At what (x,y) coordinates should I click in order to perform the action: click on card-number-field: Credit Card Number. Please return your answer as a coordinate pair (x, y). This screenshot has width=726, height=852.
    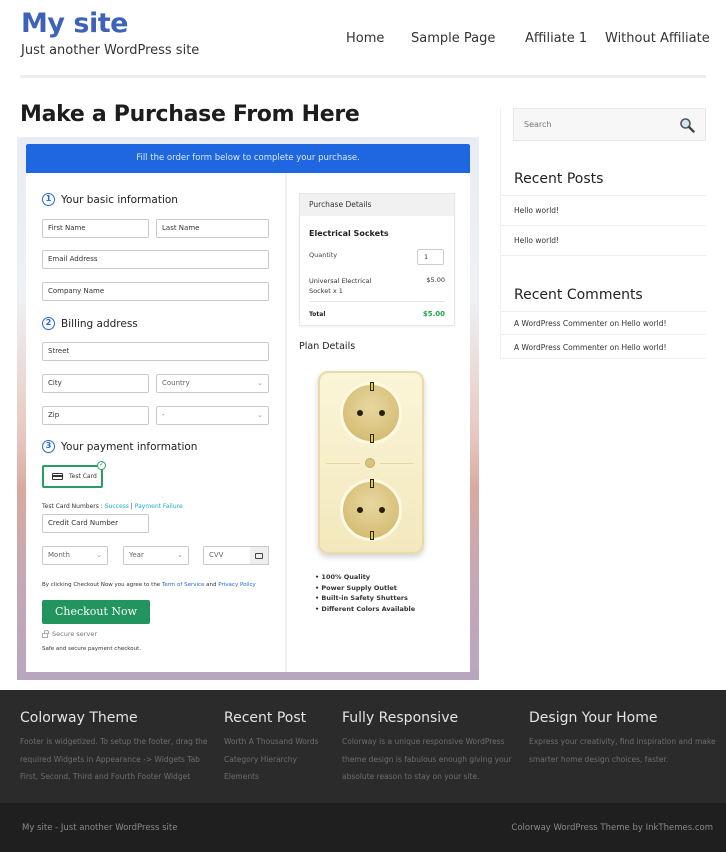
    Looking at the image, I should click on (95, 523).